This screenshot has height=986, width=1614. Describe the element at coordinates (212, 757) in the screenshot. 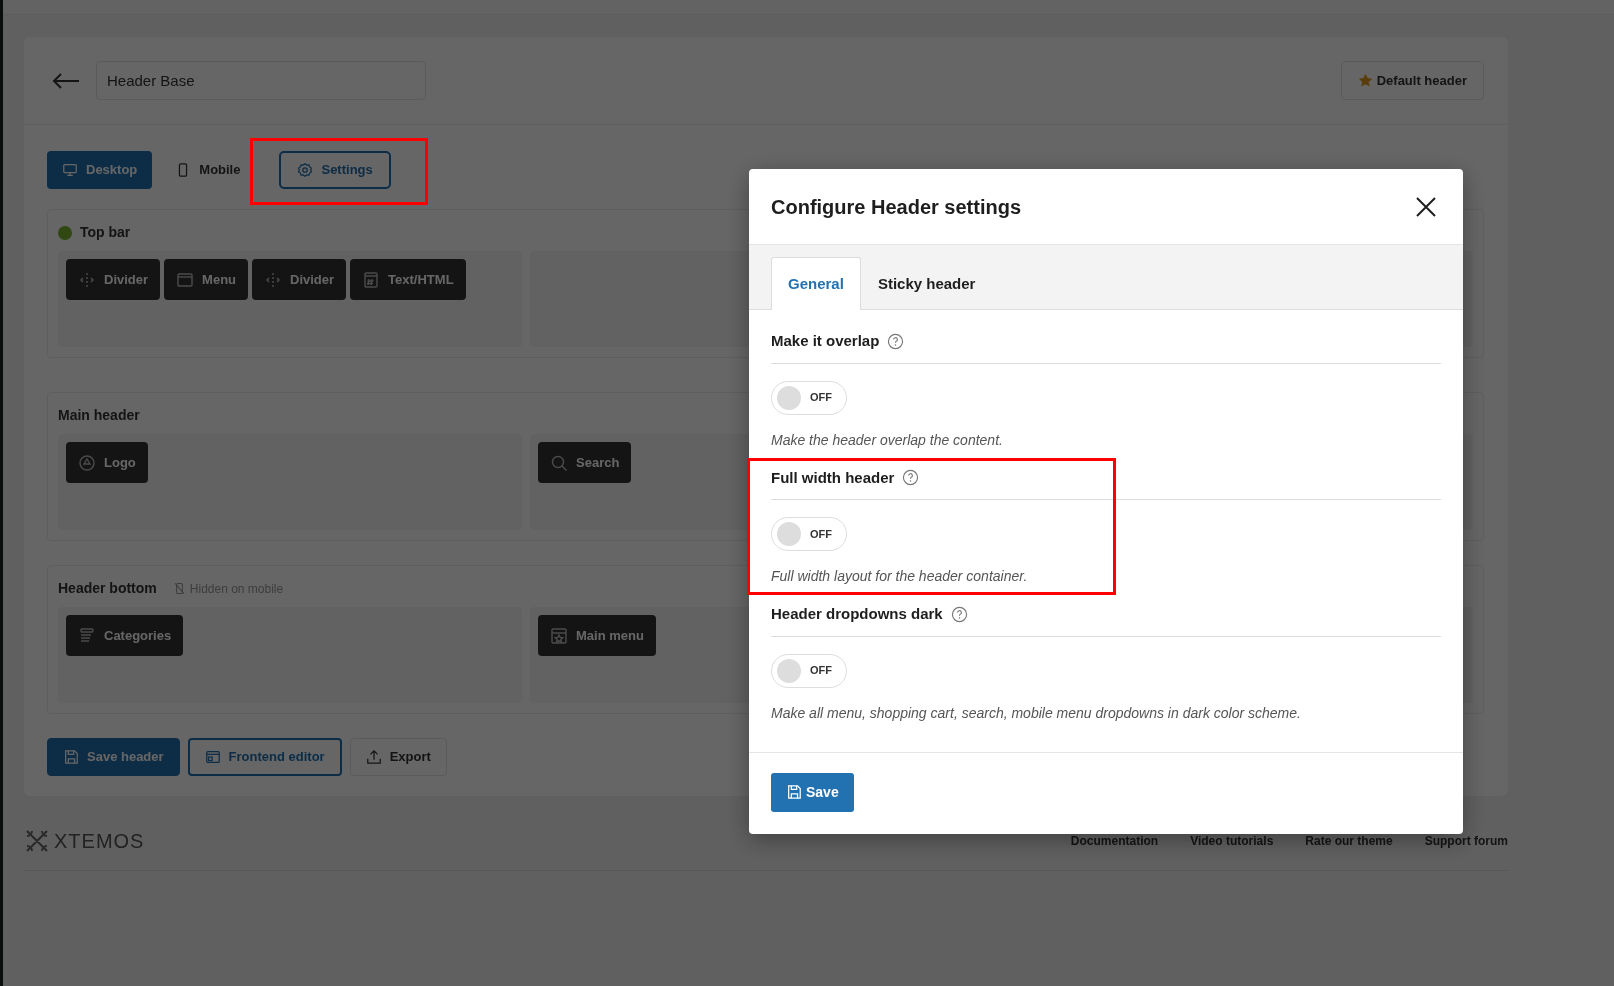

I see `layout-icon` at that location.